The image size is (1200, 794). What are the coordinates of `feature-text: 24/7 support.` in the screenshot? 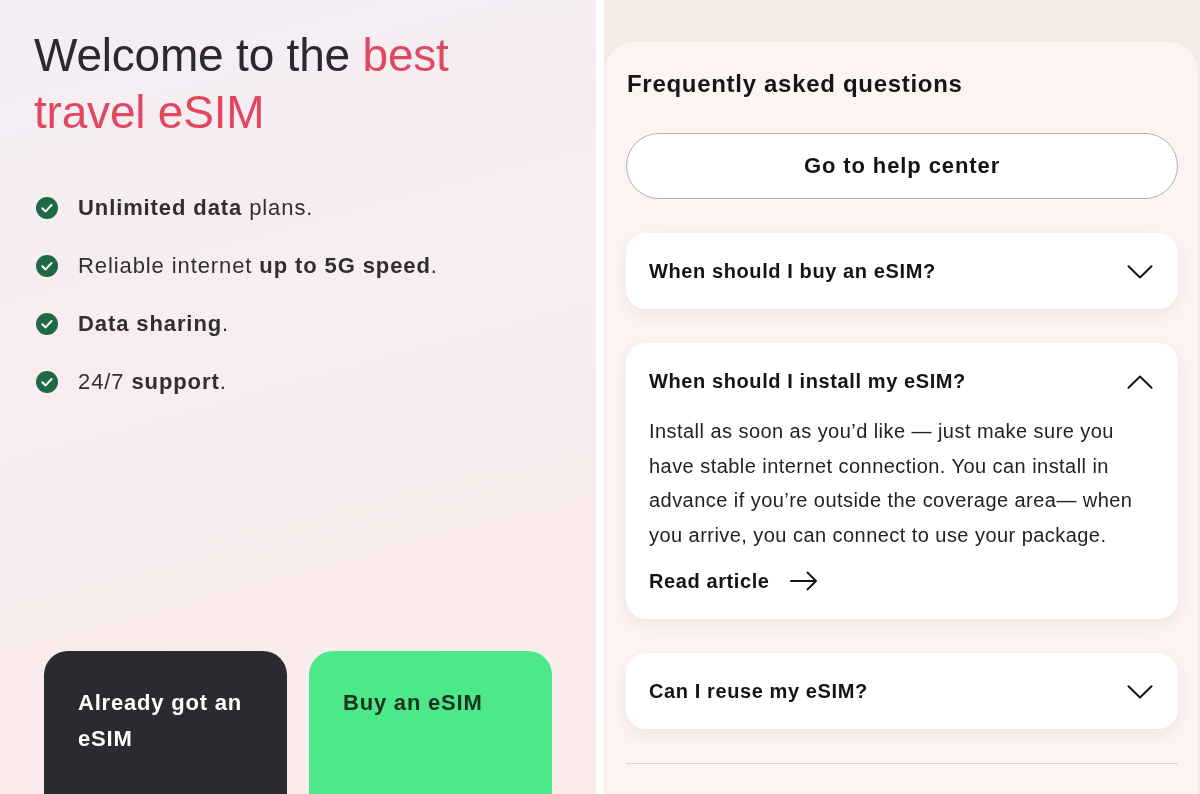 It's located at (152, 382).